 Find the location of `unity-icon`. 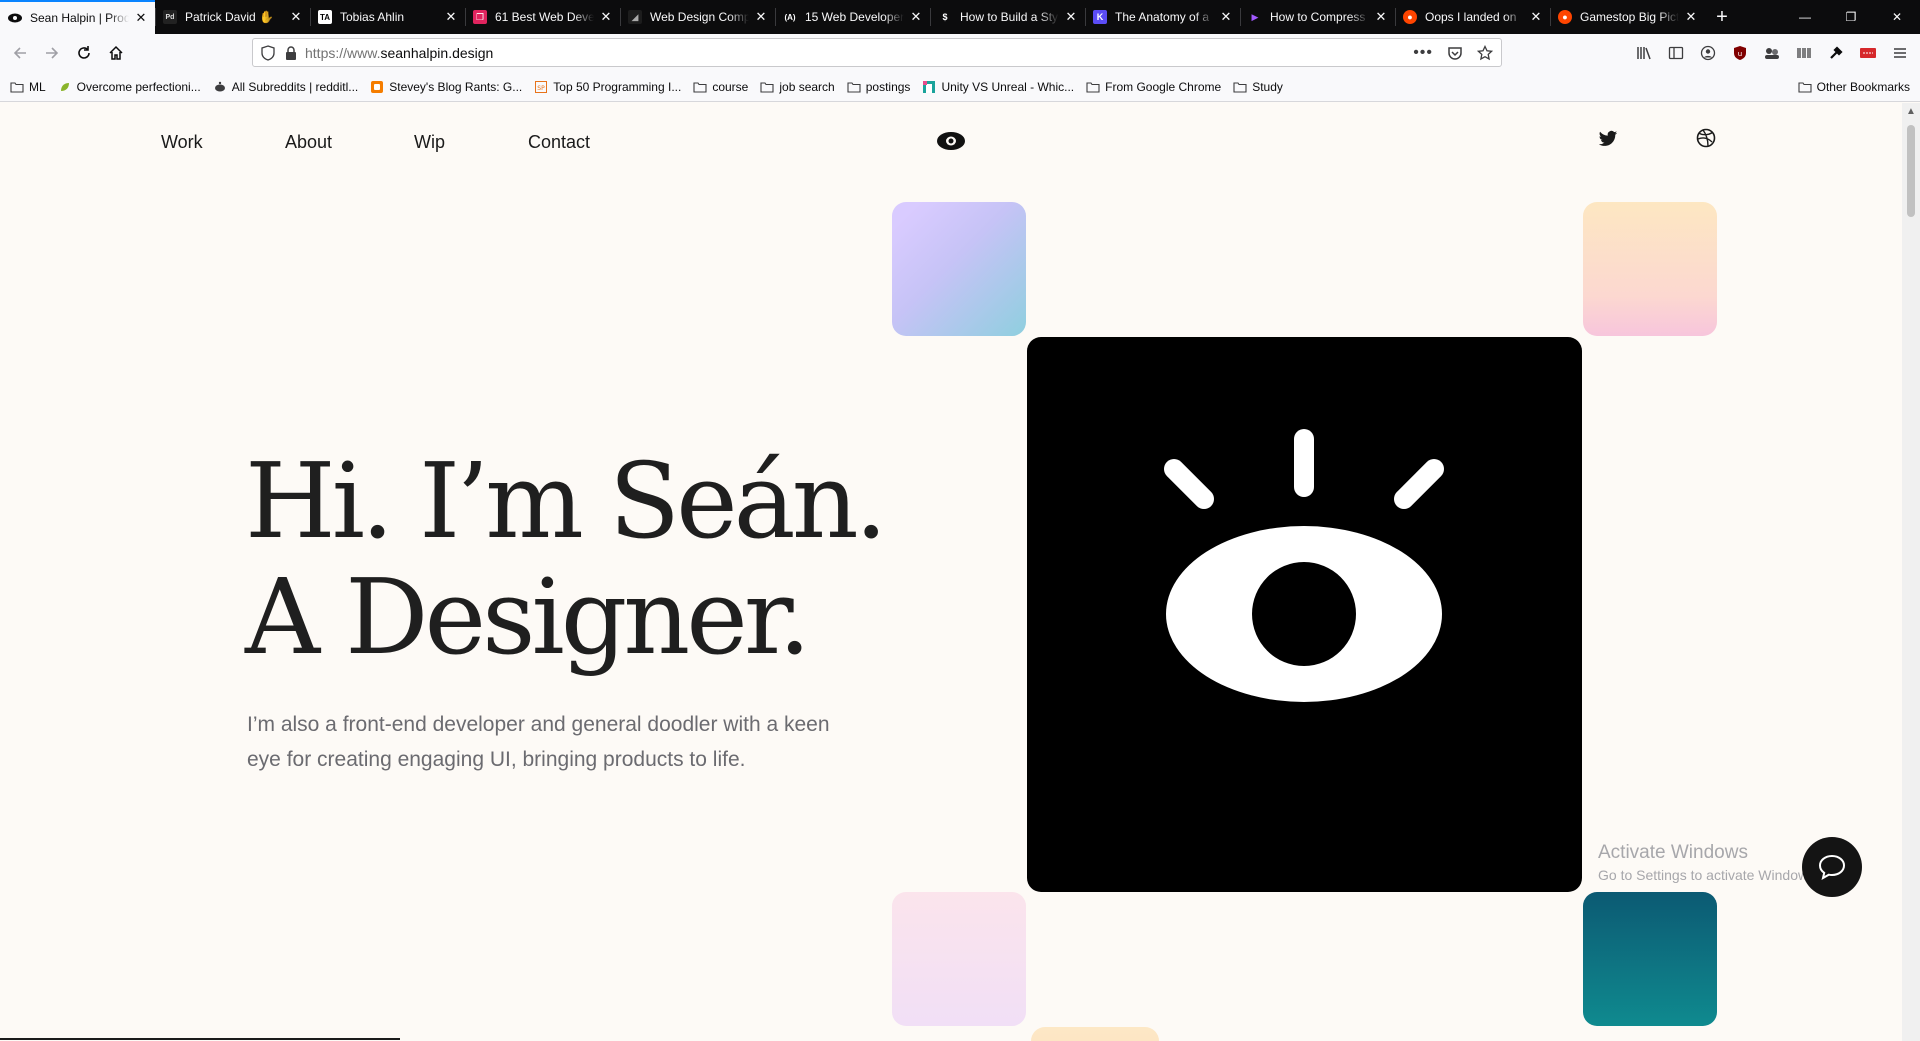

unity-icon is located at coordinates (929, 86).